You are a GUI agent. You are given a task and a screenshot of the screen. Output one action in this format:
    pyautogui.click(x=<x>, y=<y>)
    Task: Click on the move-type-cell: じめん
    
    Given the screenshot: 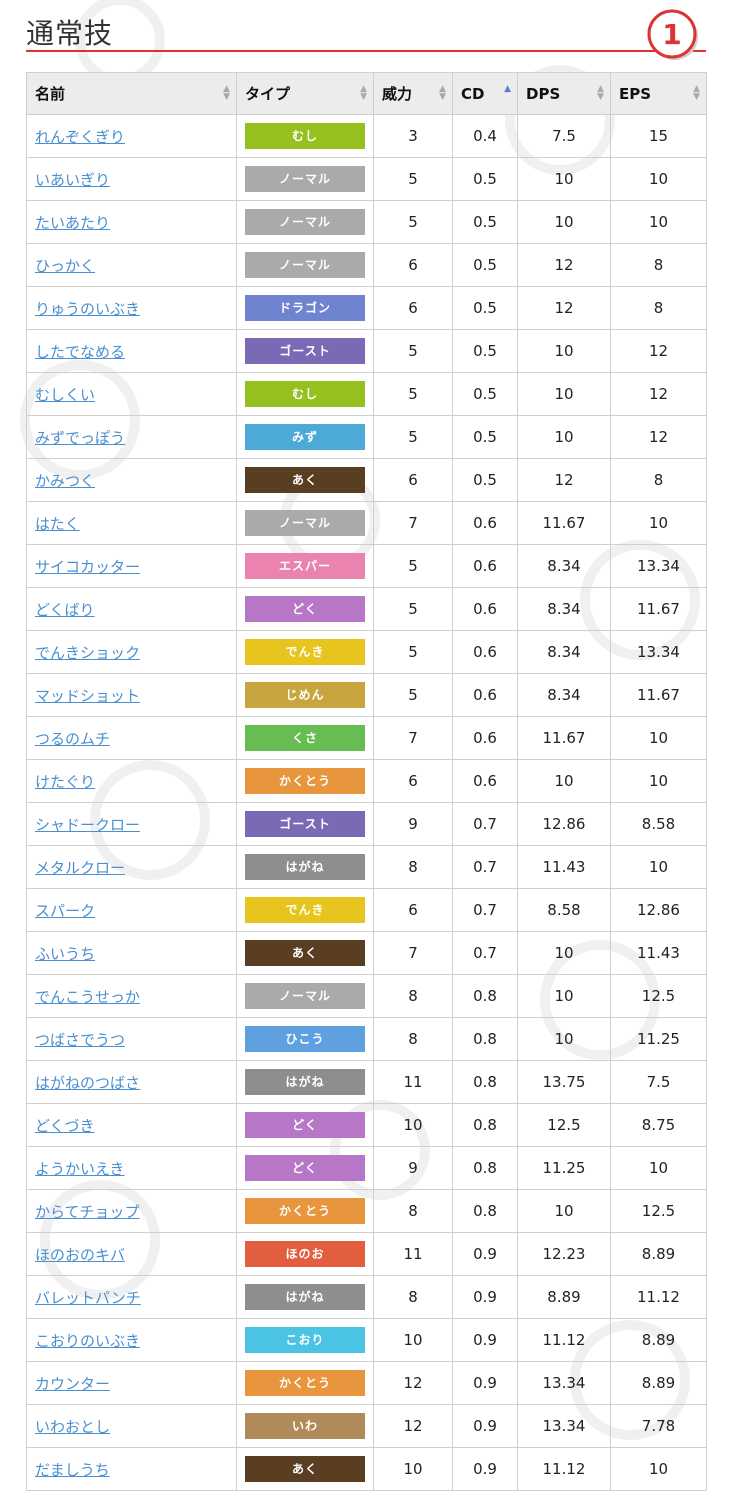 What is the action you would take?
    pyautogui.click(x=305, y=695)
    